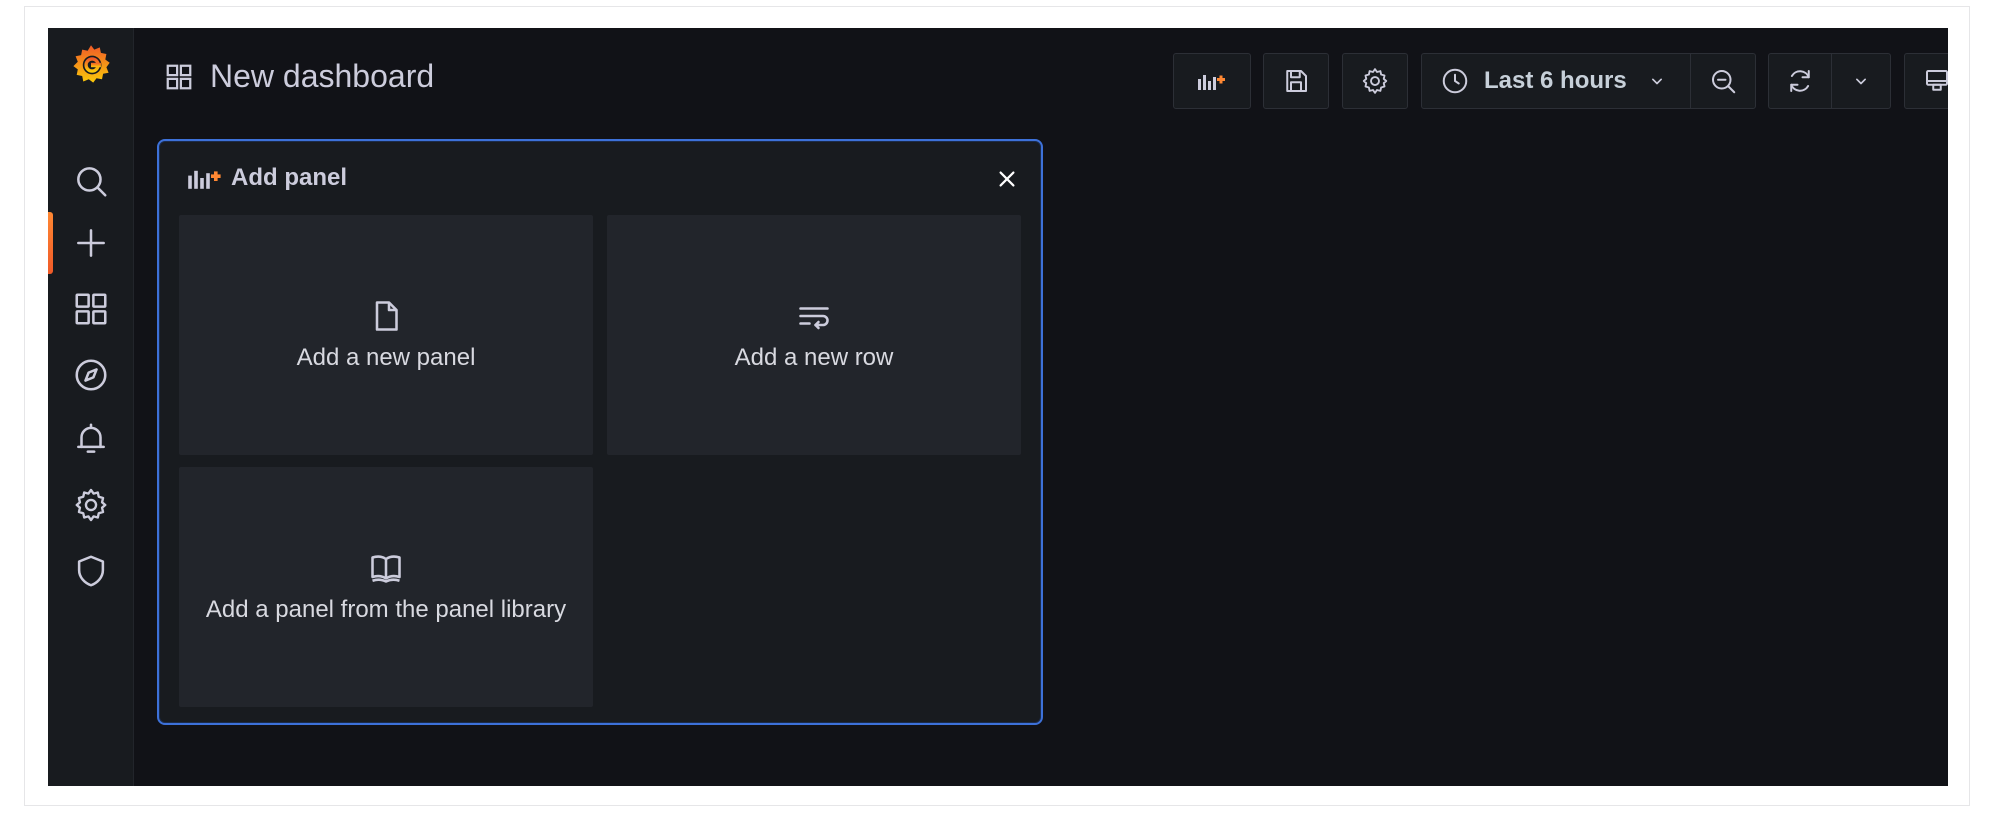 This screenshot has width=1990, height=816. I want to click on time-picker-button: Last 6 hours, so click(1556, 81).